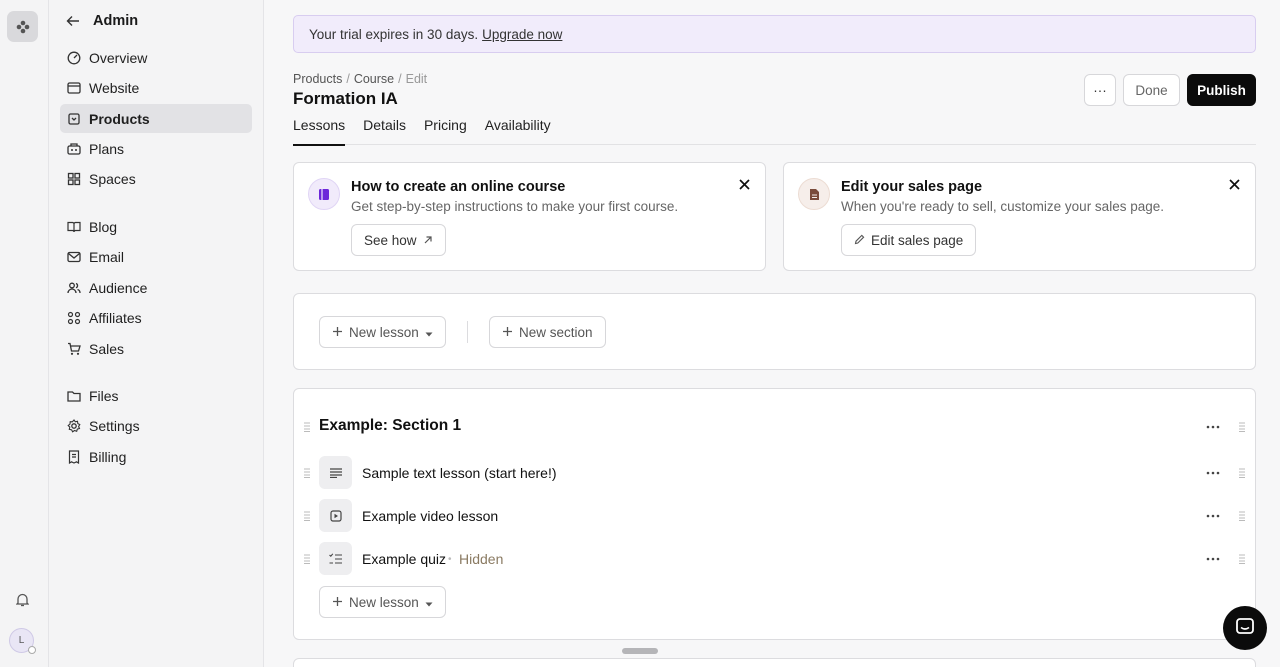 This screenshot has width=1280, height=667. I want to click on sidebar-item-files: Files, so click(156, 395).